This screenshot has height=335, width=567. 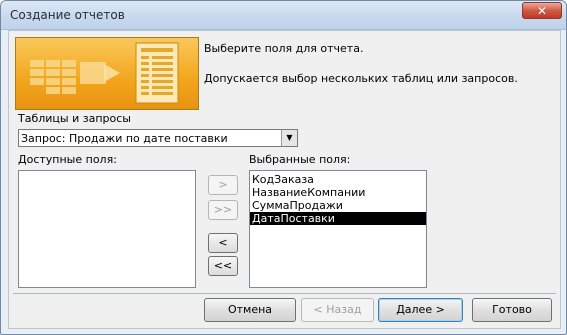 What do you see at coordinates (67, 15) in the screenshot?
I see `window-title: Создание отчетов` at bounding box center [67, 15].